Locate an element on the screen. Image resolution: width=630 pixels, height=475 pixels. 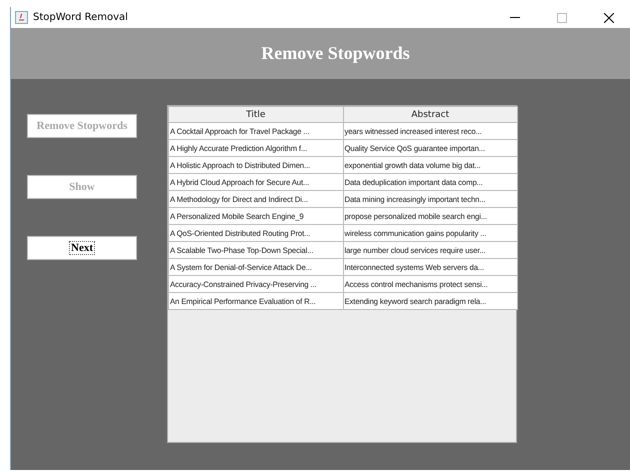
close-icon is located at coordinates (609, 17).